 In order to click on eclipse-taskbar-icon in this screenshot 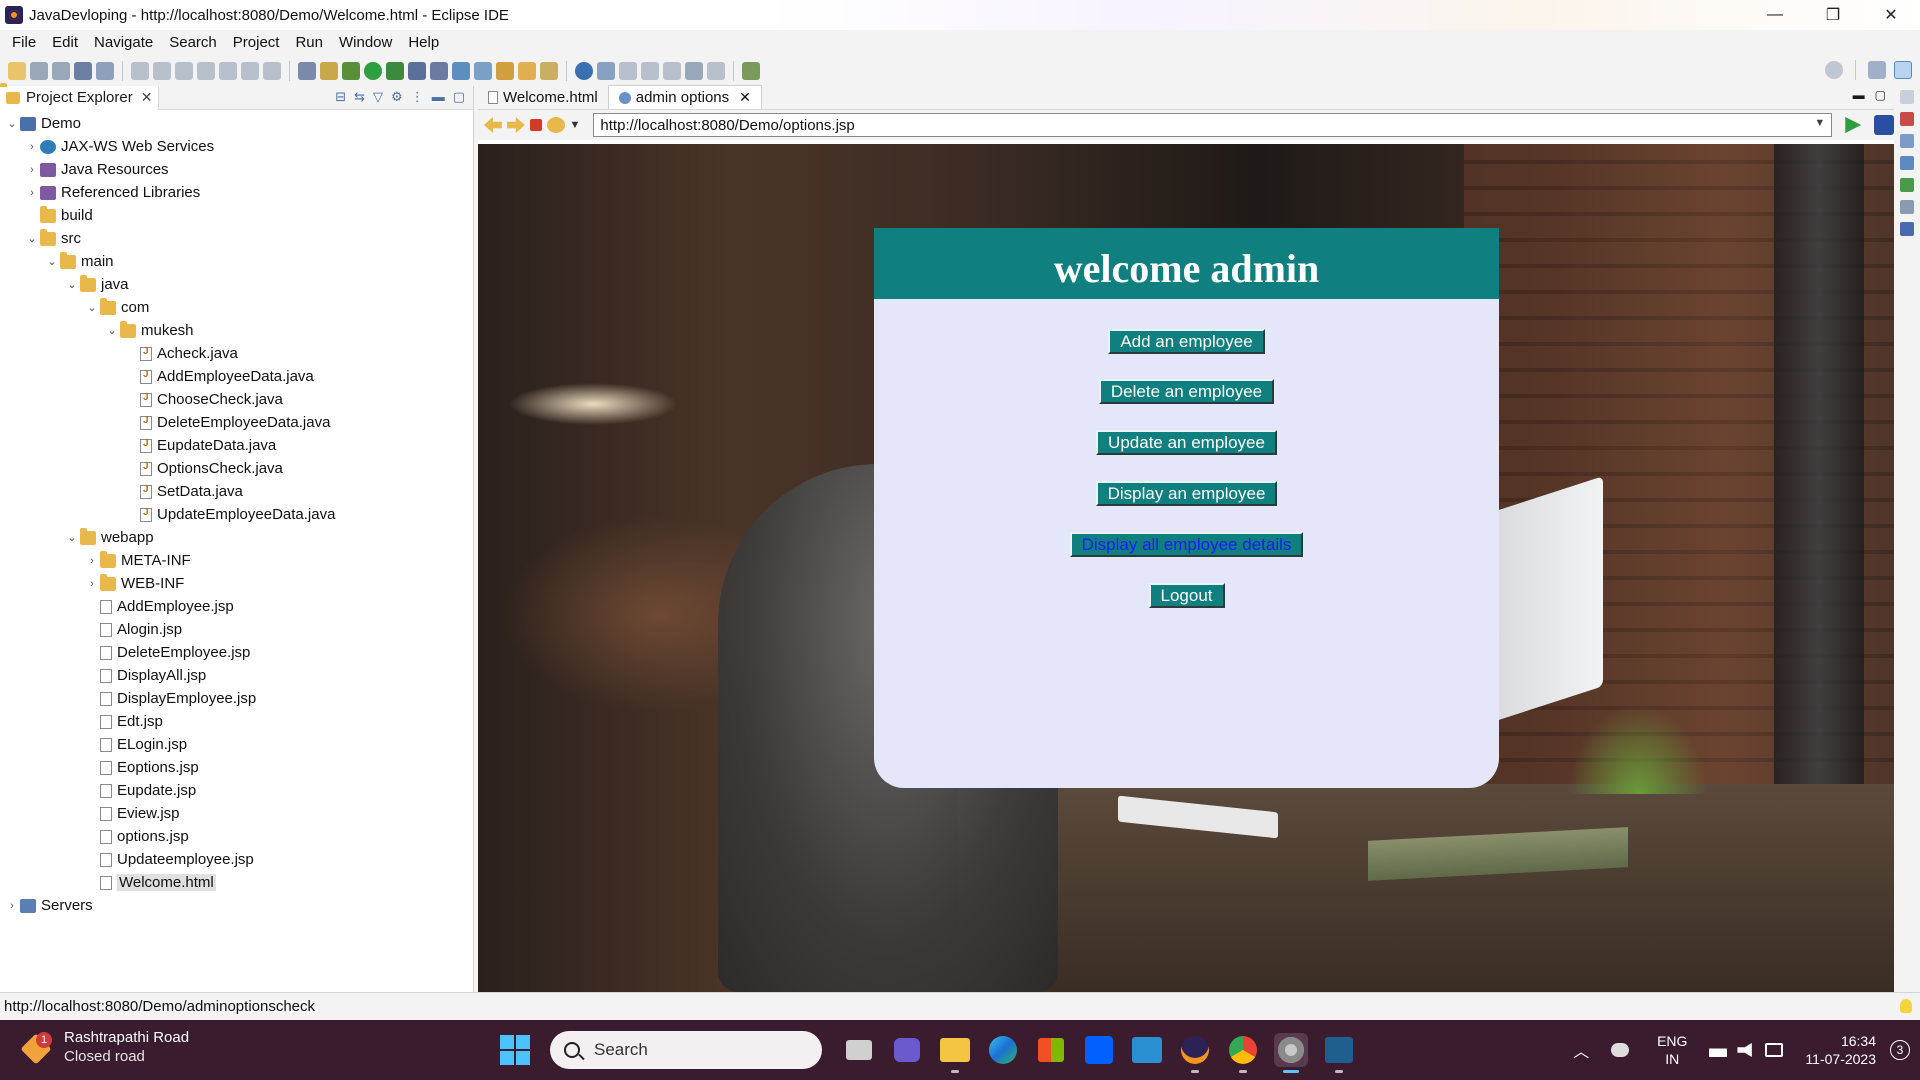, I will do `click(1195, 1053)`.